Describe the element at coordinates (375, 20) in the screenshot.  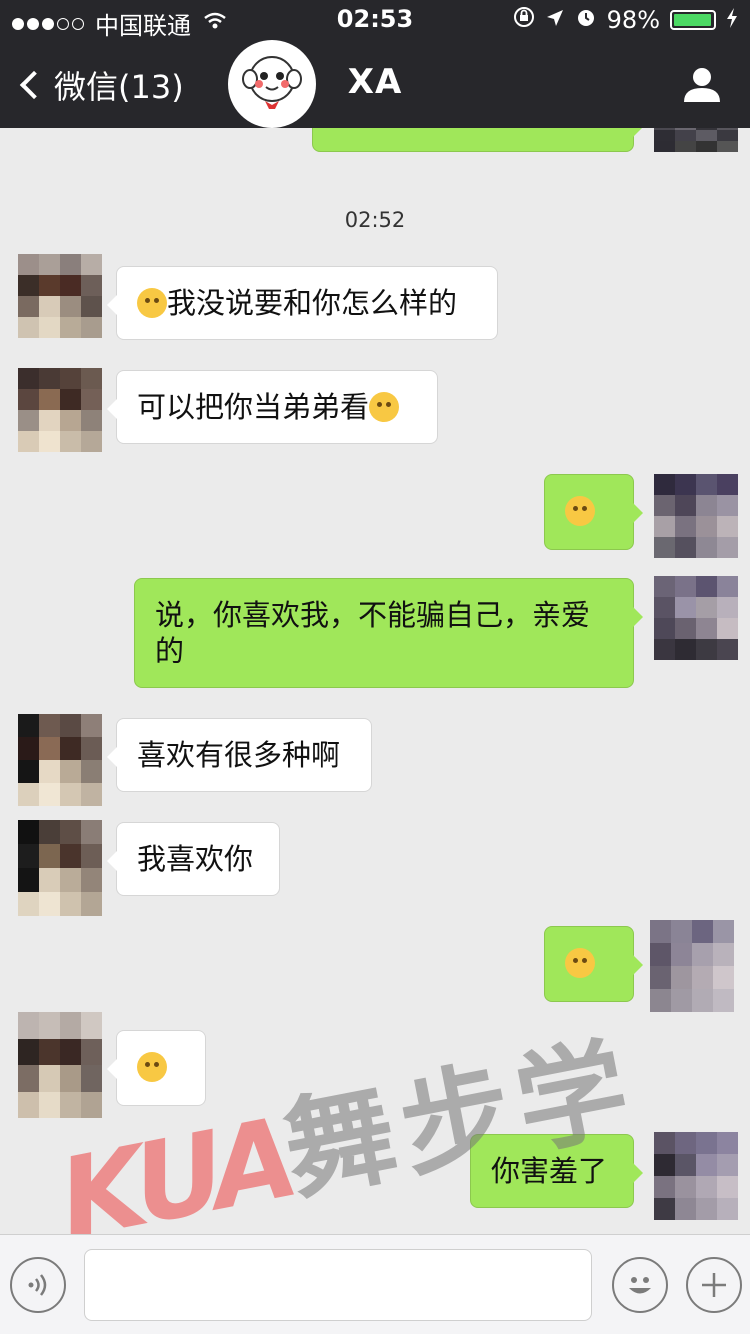
I see `status-bar: 中国联通 02:53 98%` at that location.